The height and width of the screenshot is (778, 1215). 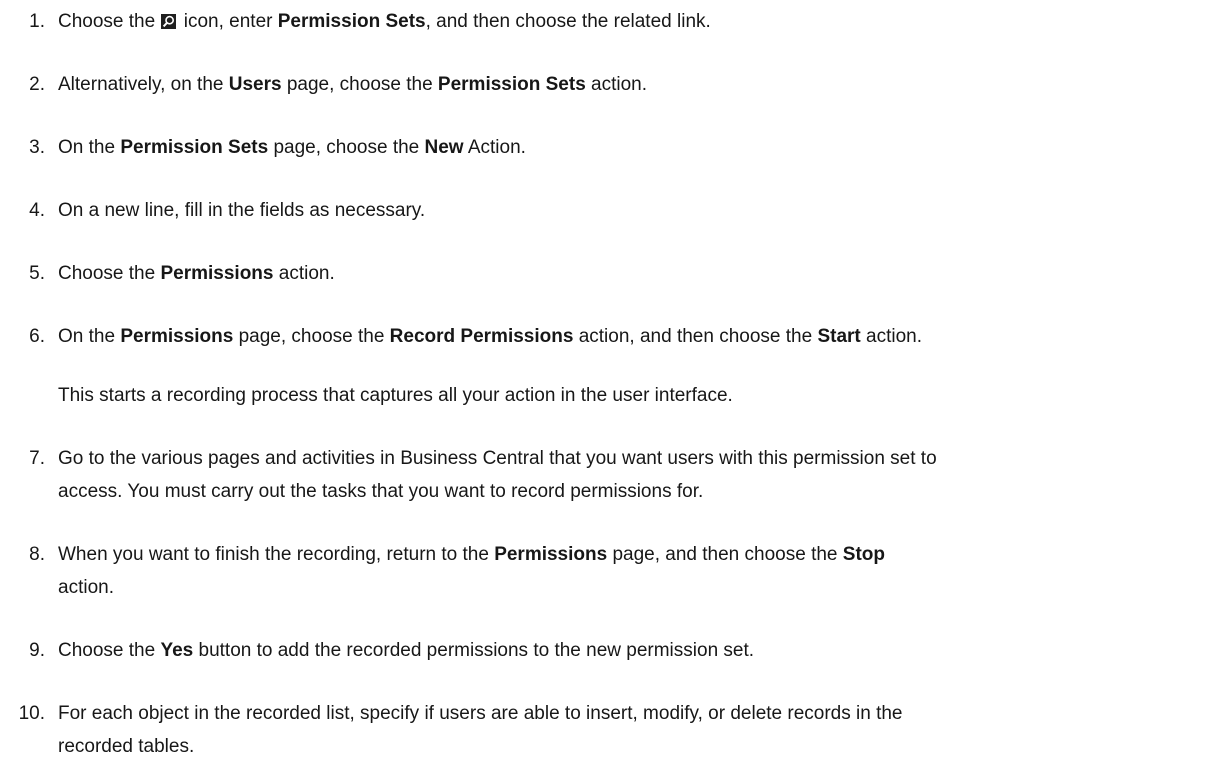 What do you see at coordinates (126, 746) in the screenshot?
I see `step-10-continuation: recorded tables.` at bounding box center [126, 746].